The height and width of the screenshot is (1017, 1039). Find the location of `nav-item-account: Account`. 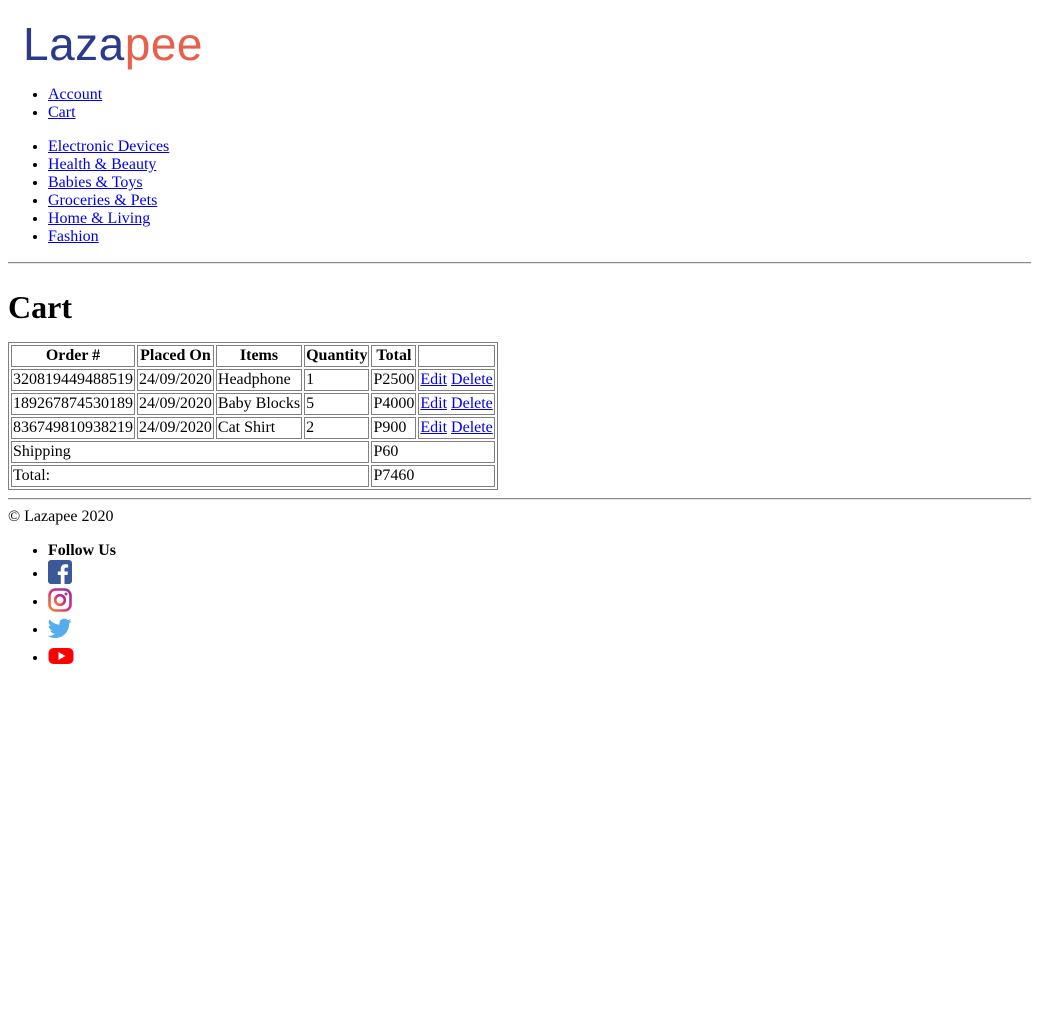

nav-item-account: Account is located at coordinates (539, 95).